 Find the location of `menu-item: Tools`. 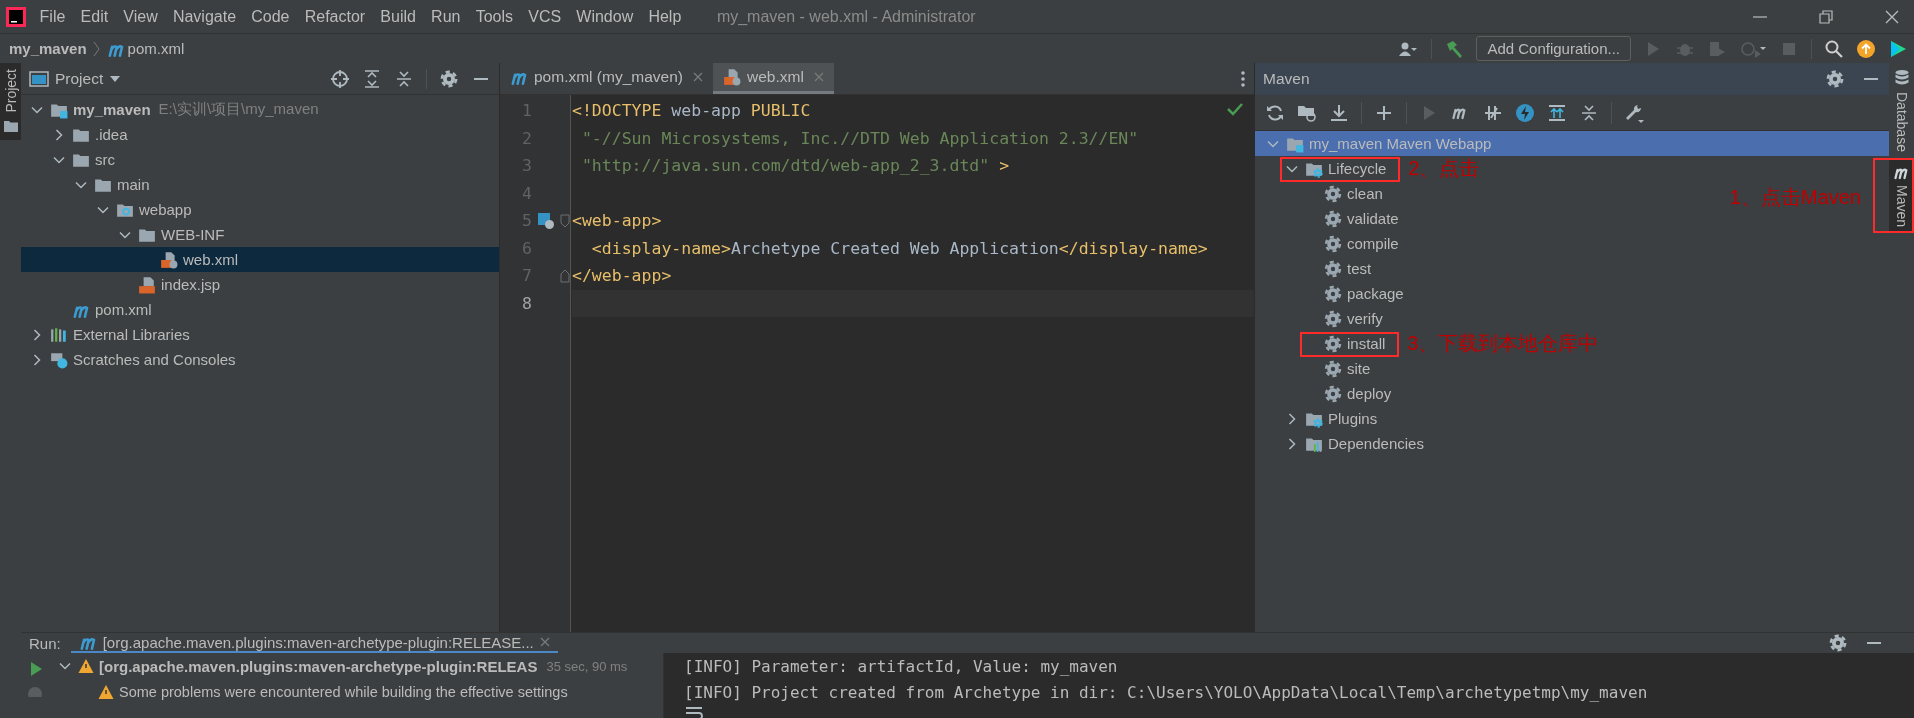

menu-item: Tools is located at coordinates (494, 16).